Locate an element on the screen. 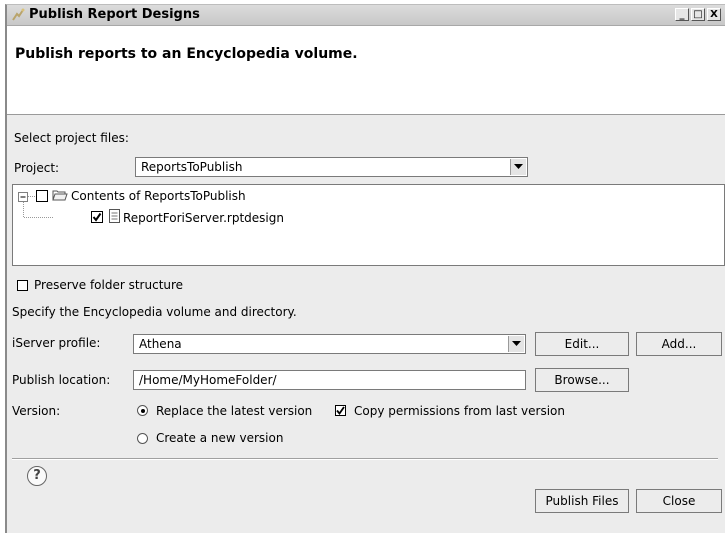  publish-location-input: /Home/MyHomeFolder/ is located at coordinates (329, 380).